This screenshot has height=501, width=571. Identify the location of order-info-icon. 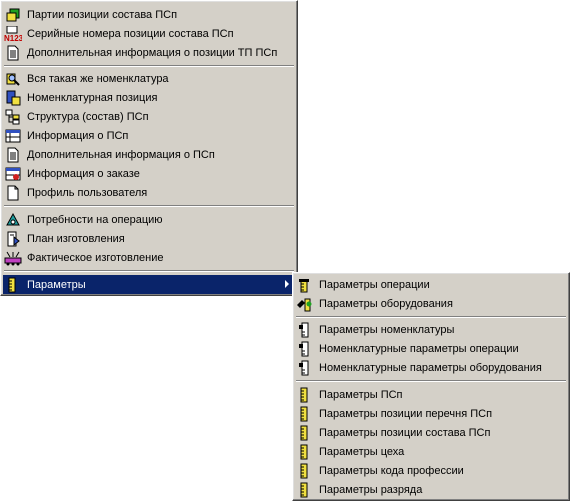
(13, 174).